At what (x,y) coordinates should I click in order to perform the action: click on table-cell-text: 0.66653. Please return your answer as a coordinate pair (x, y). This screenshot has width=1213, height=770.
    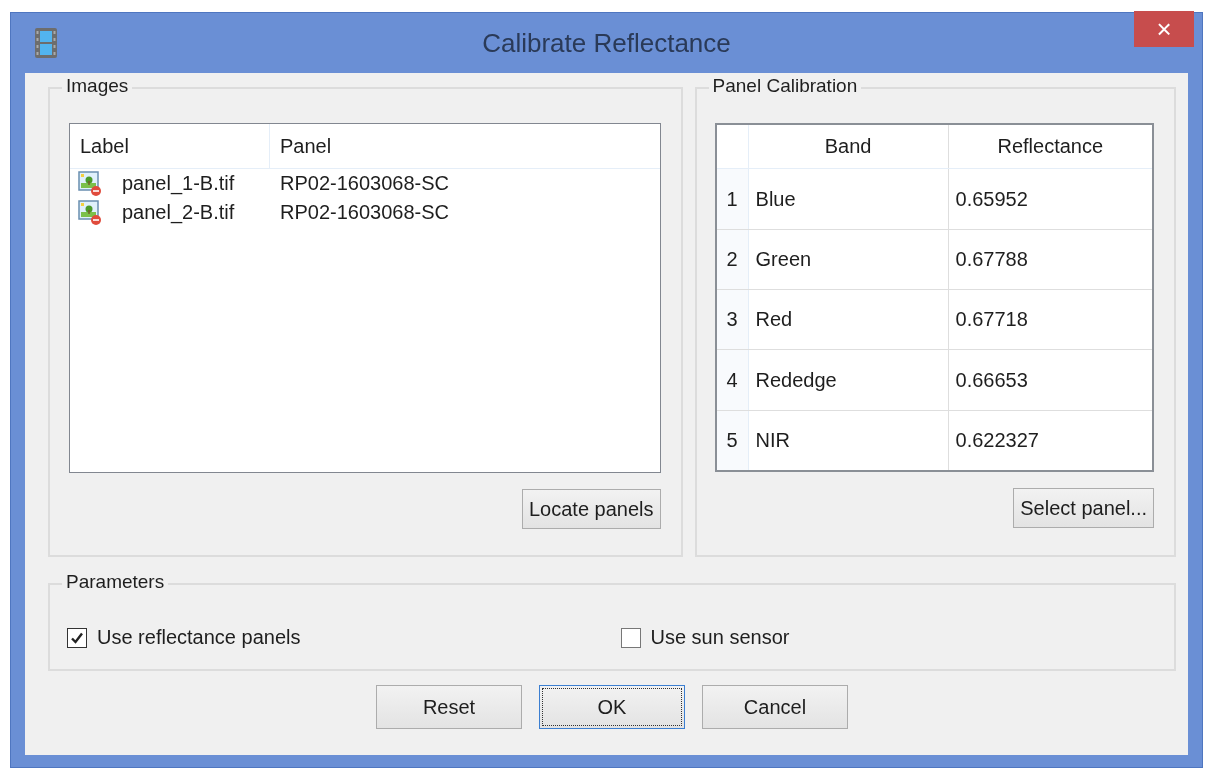
    Looking at the image, I should click on (991, 380).